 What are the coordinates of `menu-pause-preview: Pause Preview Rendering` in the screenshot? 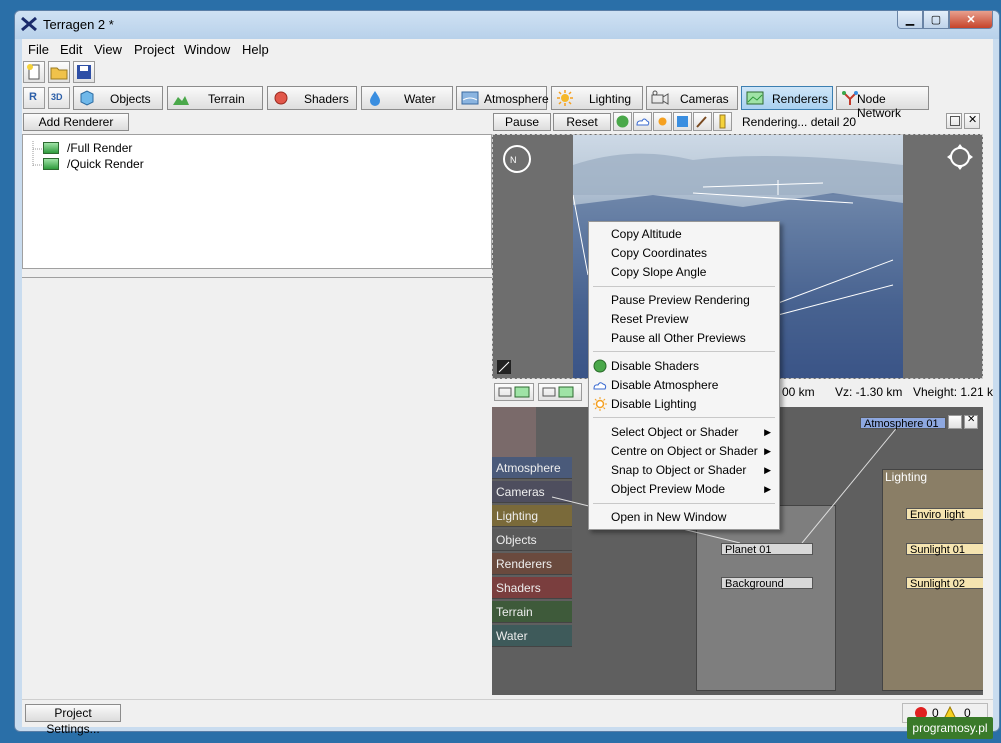 It's located at (680, 300).